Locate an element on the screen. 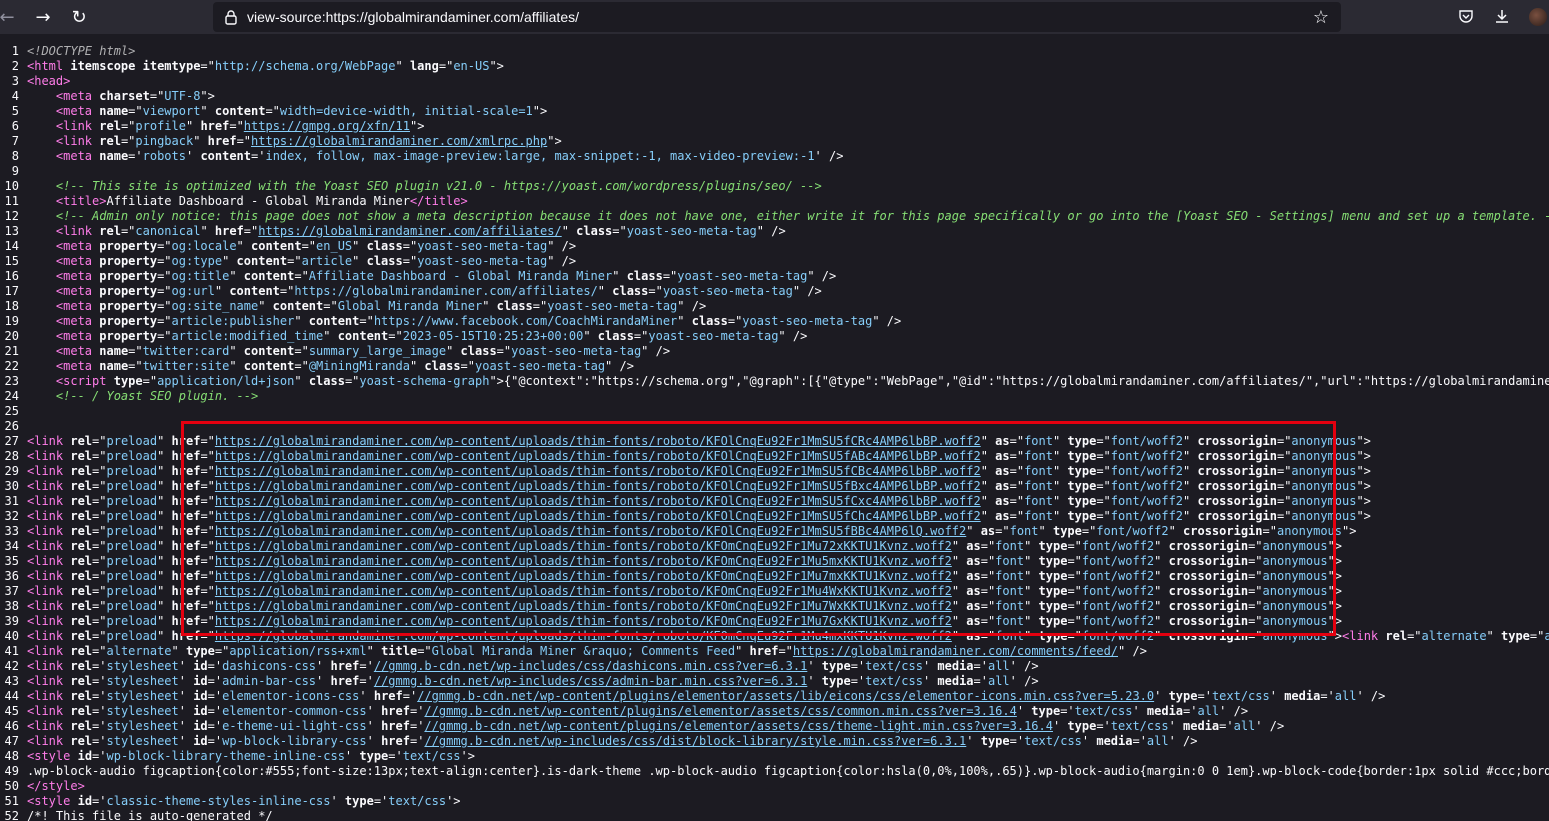 Image resolution: width=1549 pixels, height=821 pixels. account-avatar is located at coordinates (1538, 17).